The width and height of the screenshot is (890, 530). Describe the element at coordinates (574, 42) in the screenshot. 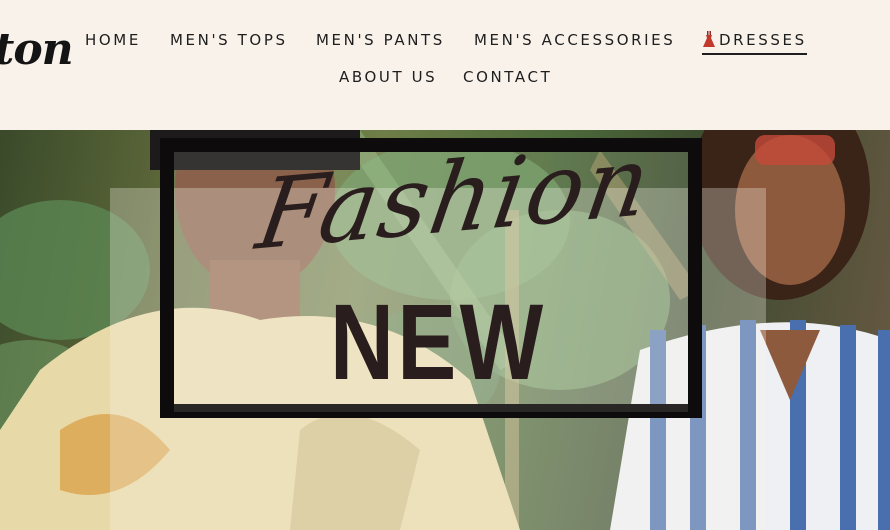

I see `nav-mens-accessories: MEN'S ACCESSORIES` at that location.